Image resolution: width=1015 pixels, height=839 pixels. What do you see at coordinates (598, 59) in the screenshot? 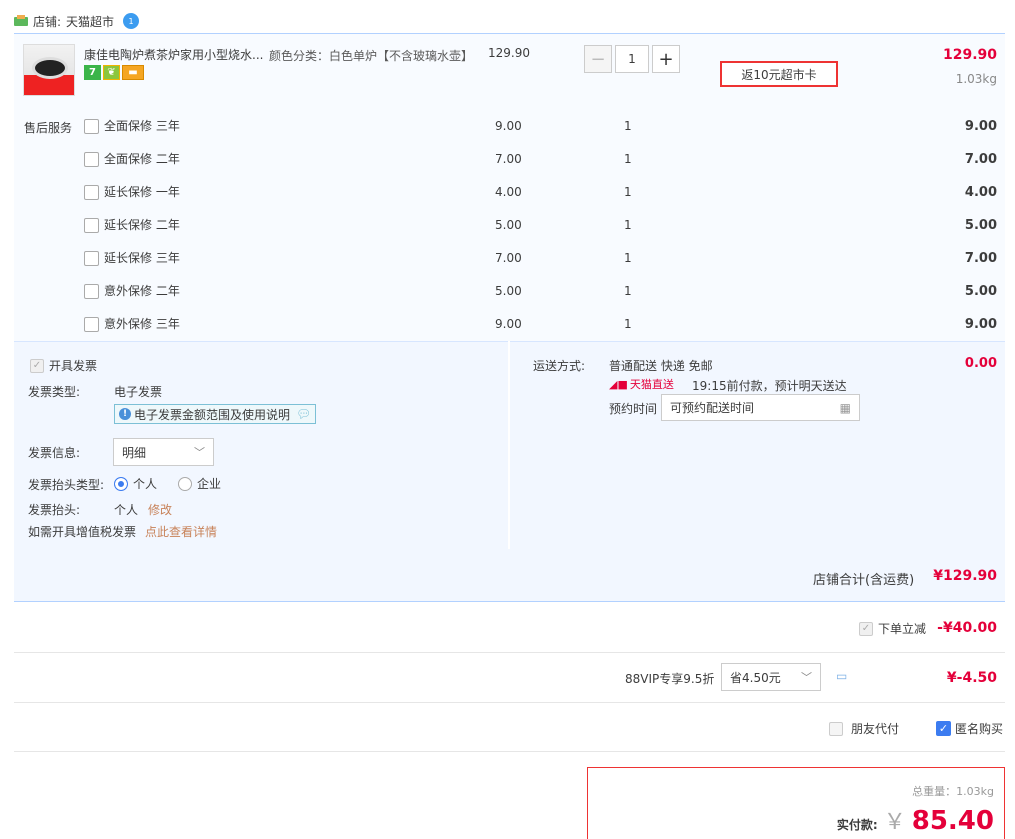
I see `qty-minus-button: −` at bounding box center [598, 59].